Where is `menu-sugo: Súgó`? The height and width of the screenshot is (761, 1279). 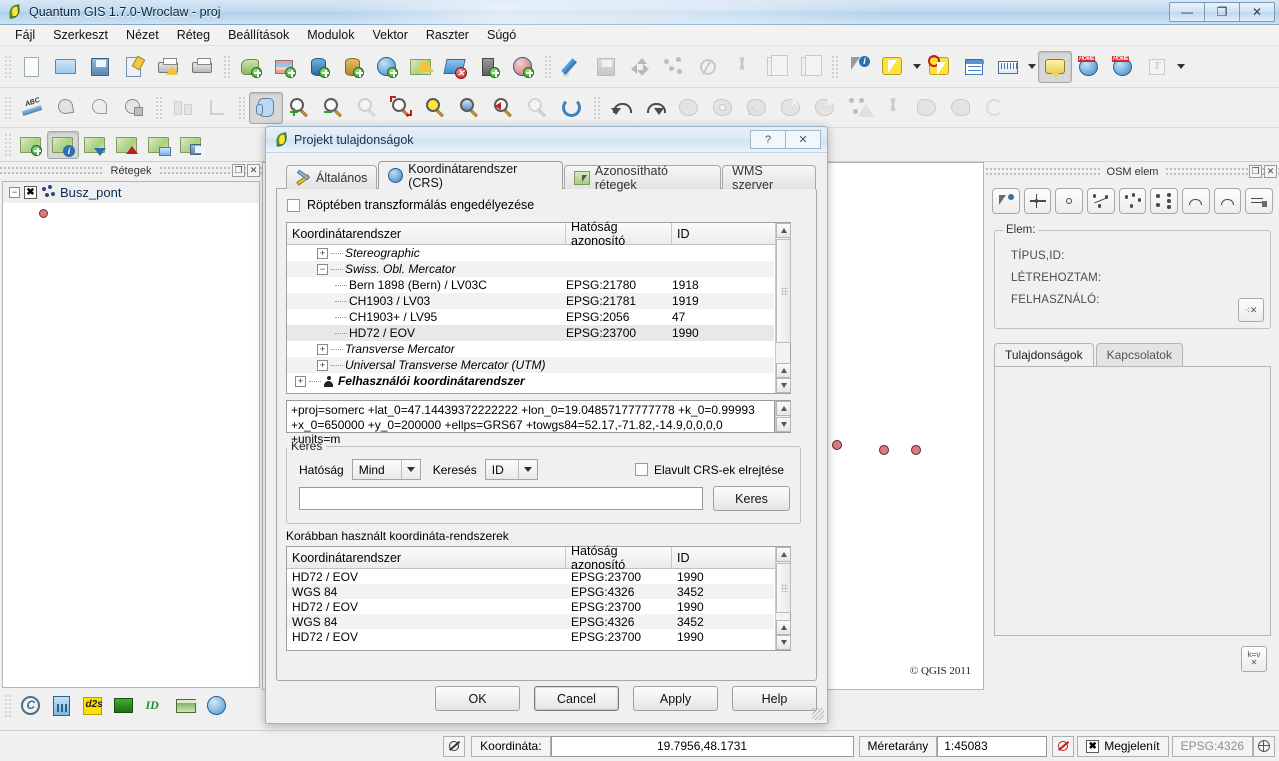 menu-sugo: Súgó is located at coordinates (501, 35).